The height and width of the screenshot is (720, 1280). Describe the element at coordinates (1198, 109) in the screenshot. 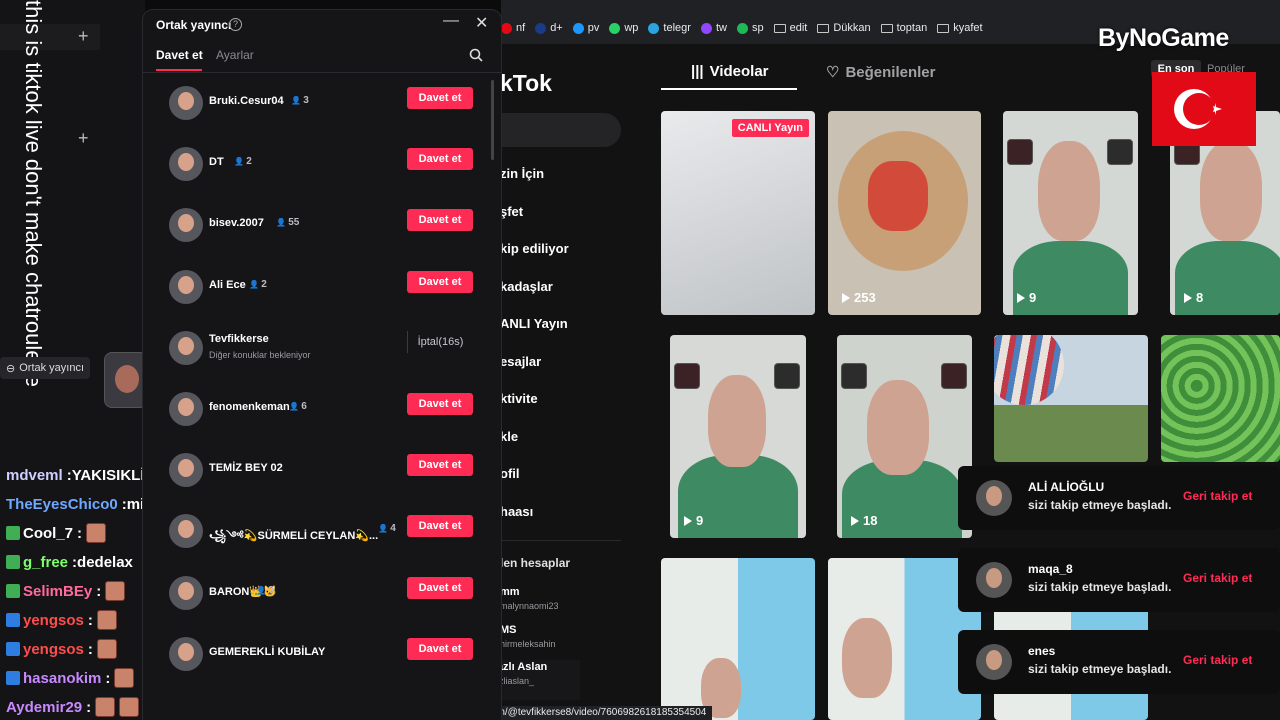

I see `crescent-star-icon` at that location.